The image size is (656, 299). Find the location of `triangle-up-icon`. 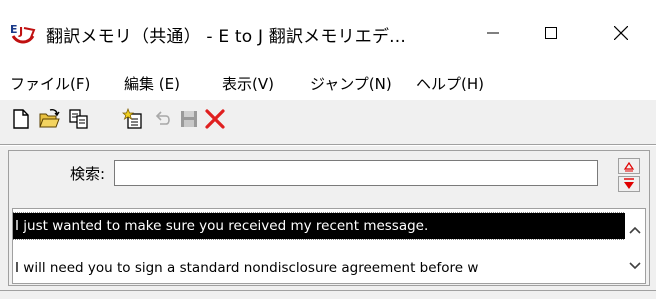

triangle-up-icon is located at coordinates (629, 166).